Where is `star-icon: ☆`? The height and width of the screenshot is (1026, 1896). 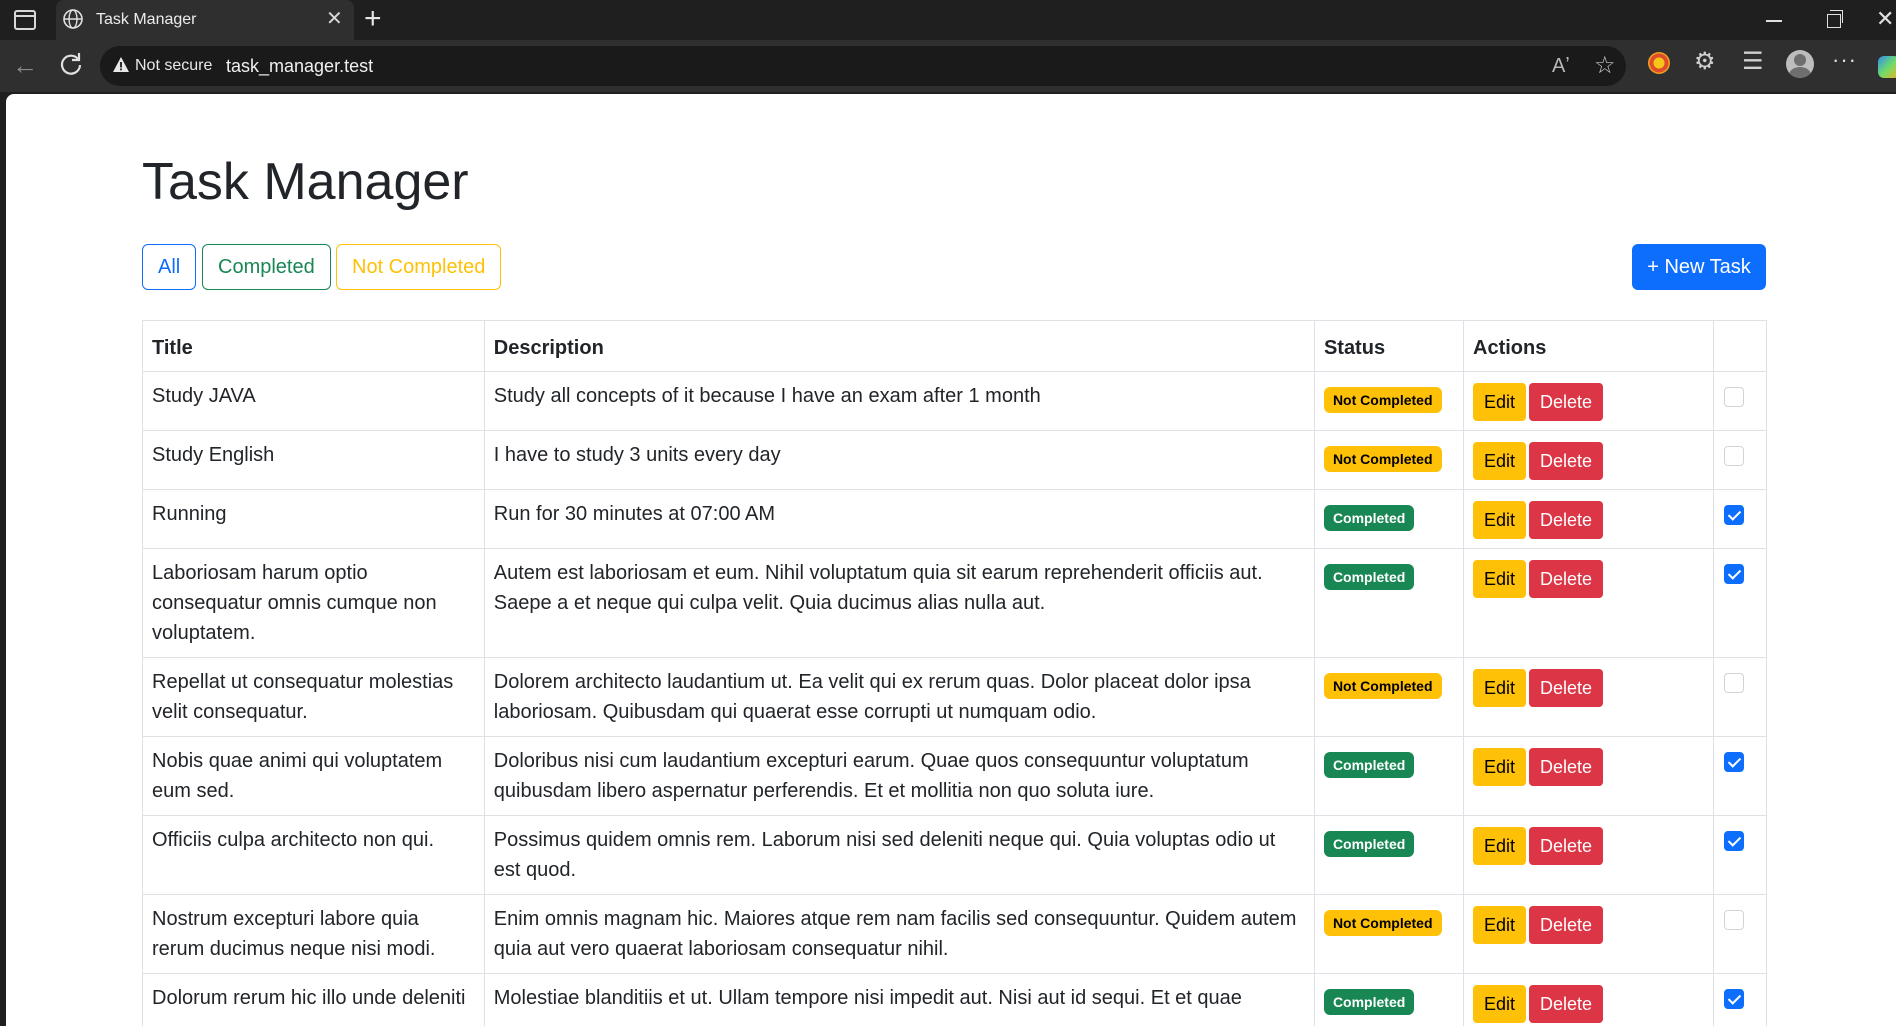 star-icon: ☆ is located at coordinates (1605, 66).